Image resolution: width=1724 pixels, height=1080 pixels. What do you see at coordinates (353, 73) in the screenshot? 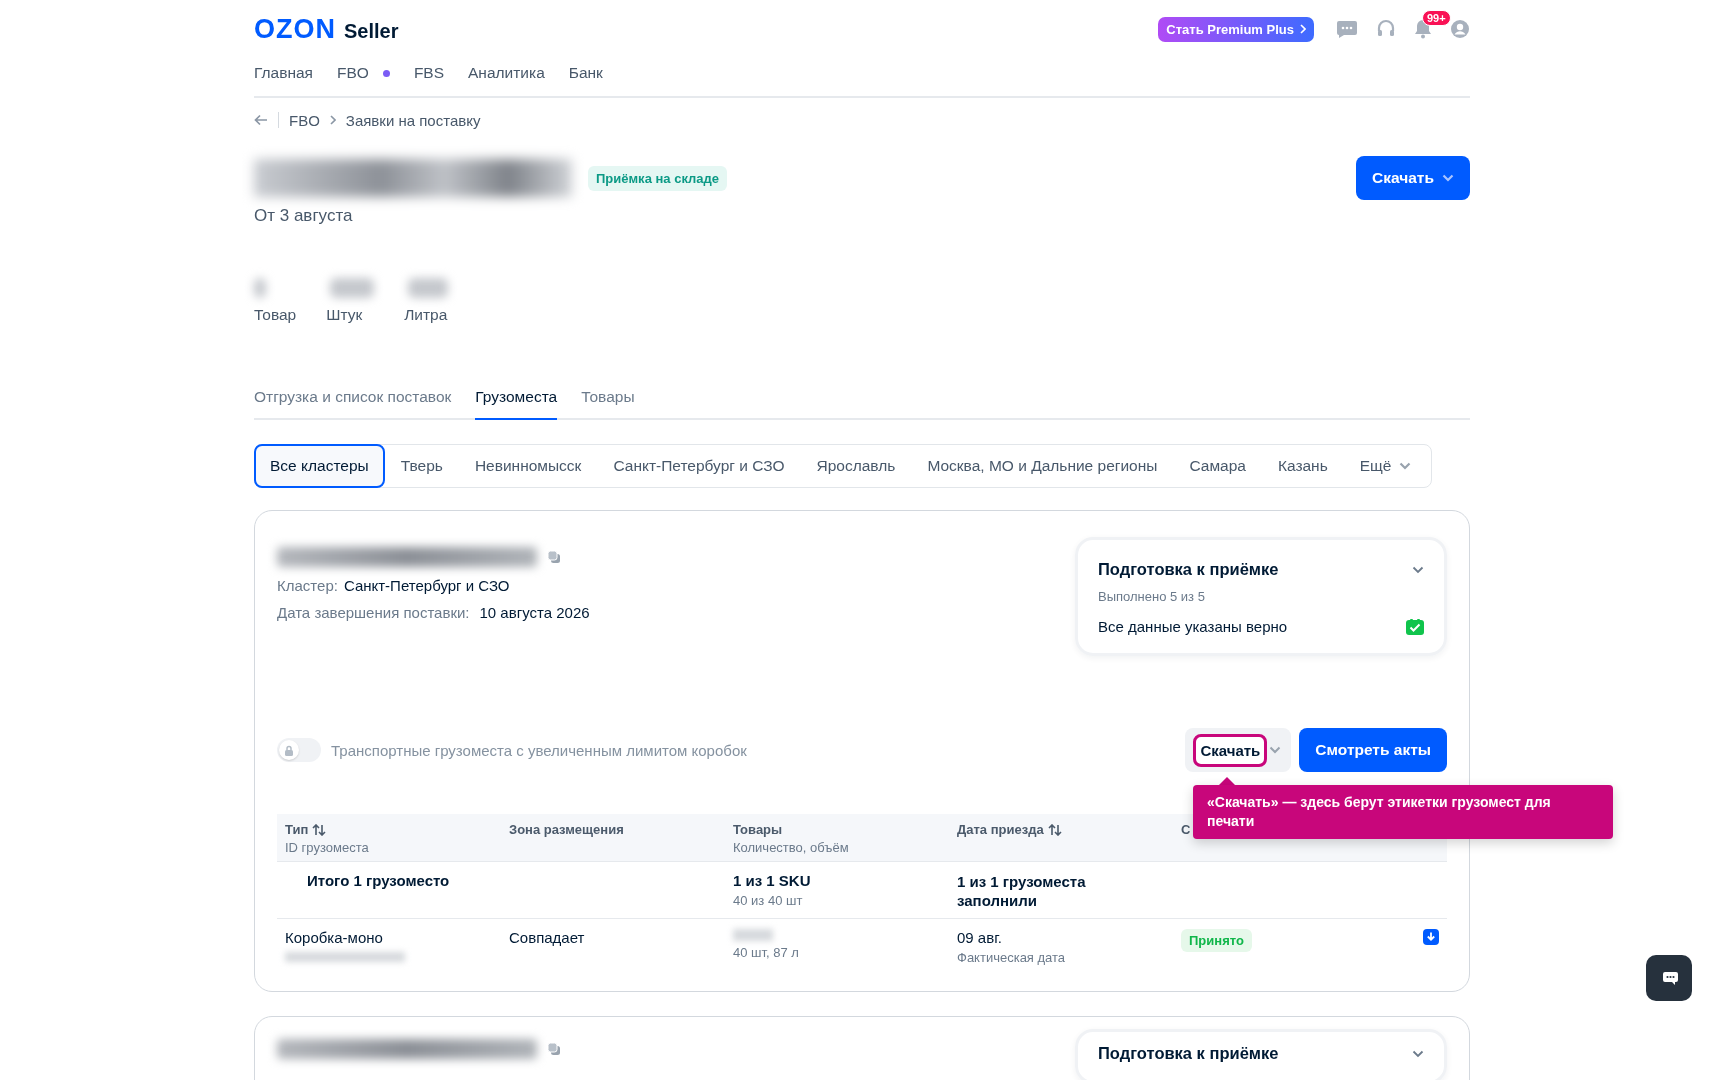
I see `nav-link: FBO` at bounding box center [353, 73].